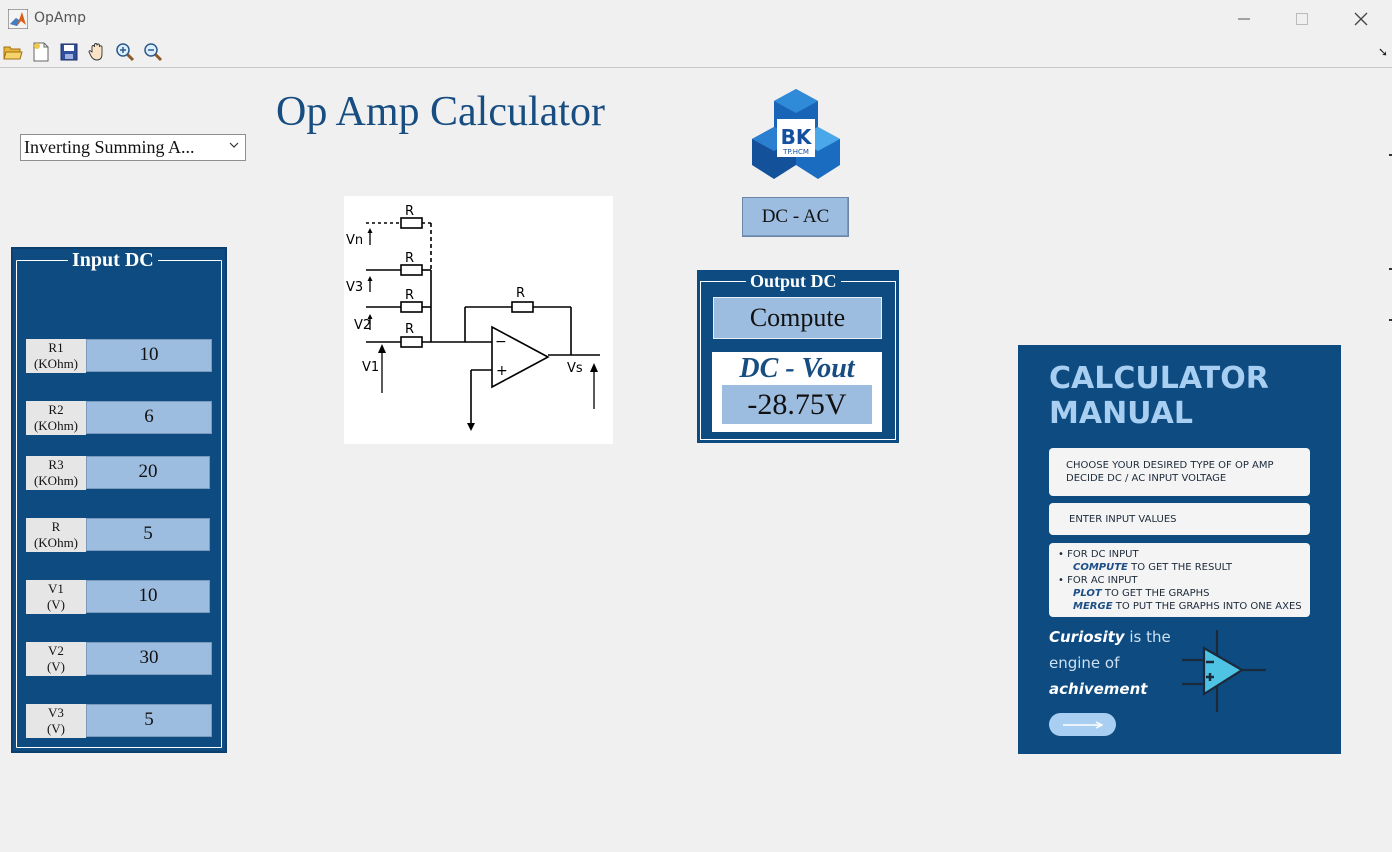 This screenshot has width=1392, height=852. I want to click on input-label: R (KOhm), so click(56, 535).